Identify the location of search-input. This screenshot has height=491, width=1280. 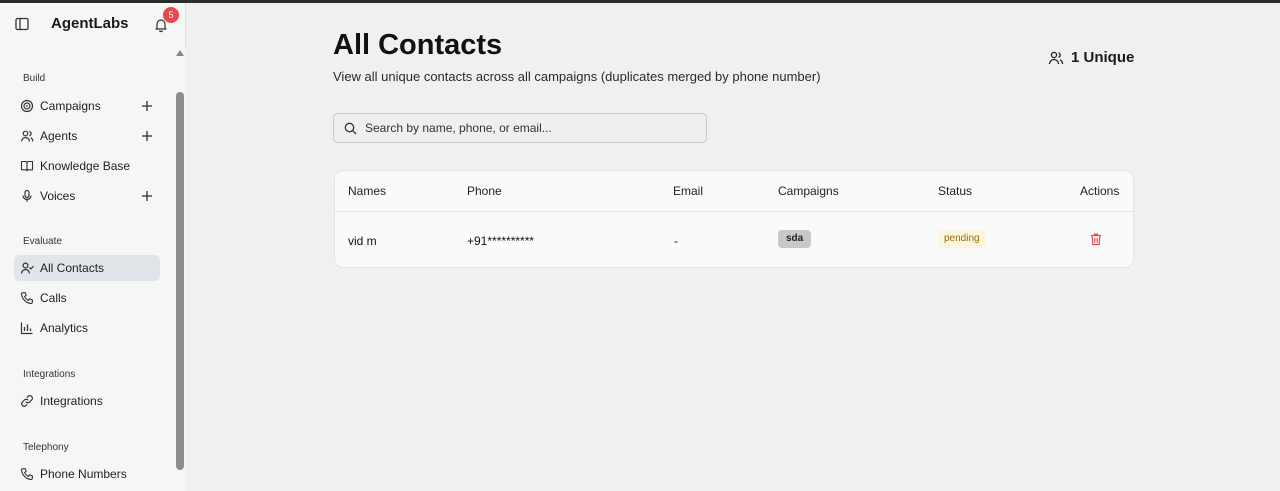
(525, 128).